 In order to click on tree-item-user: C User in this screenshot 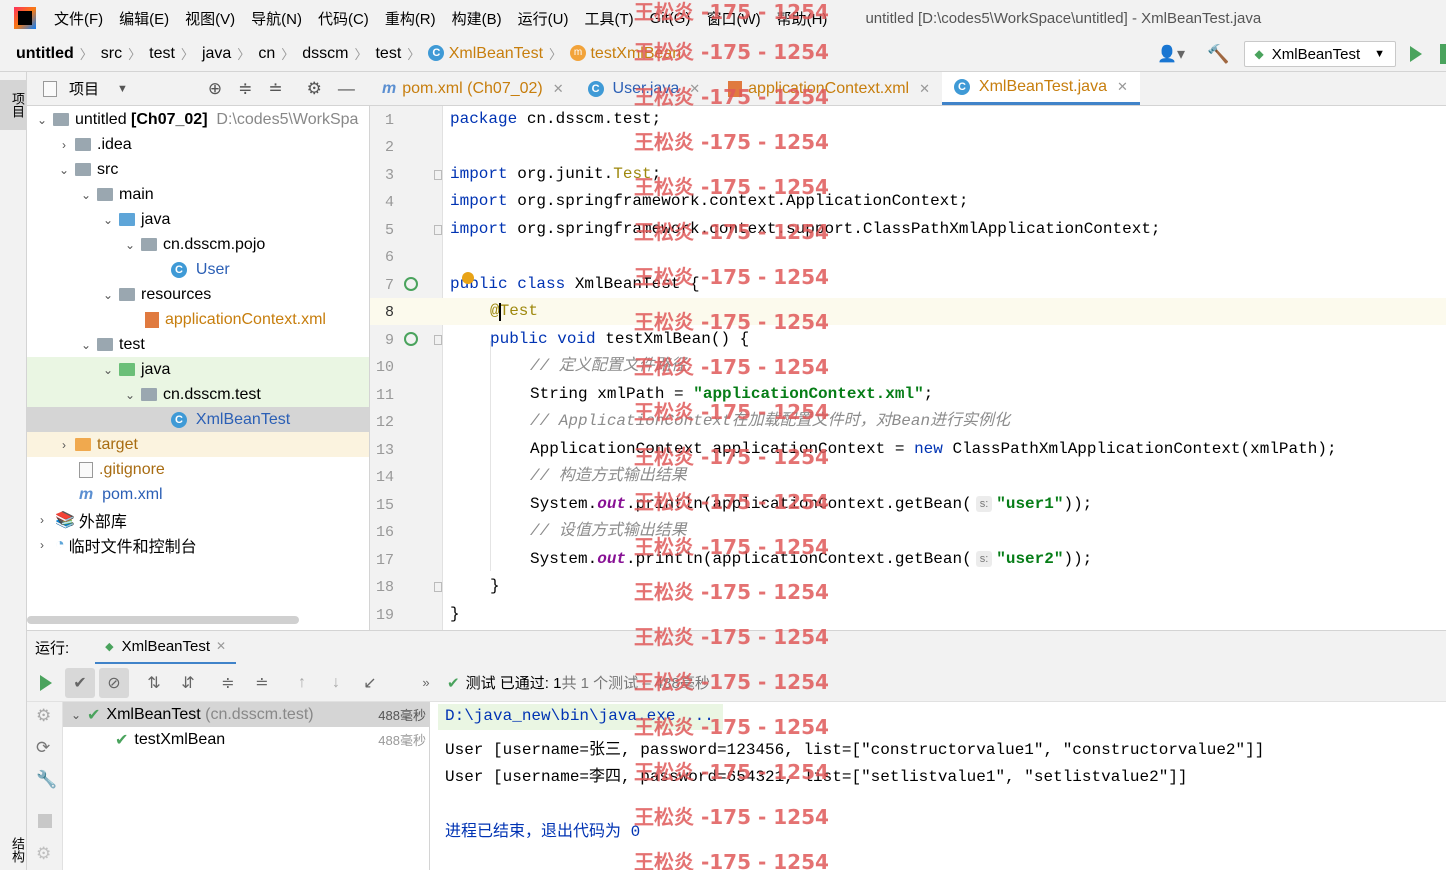, I will do `click(198, 269)`.